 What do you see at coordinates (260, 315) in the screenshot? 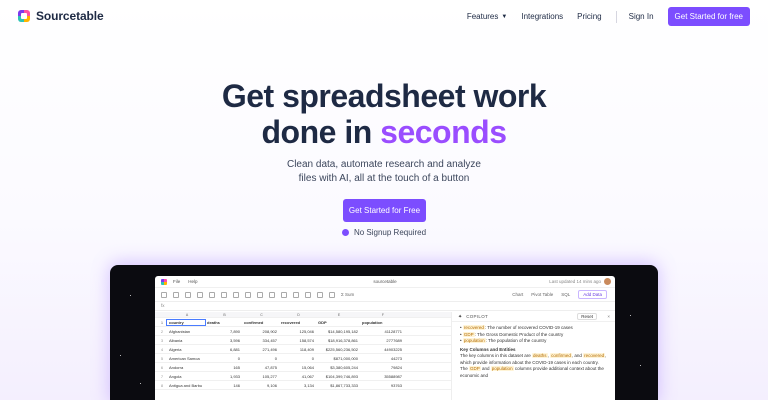
I see `column-header: C` at bounding box center [260, 315].